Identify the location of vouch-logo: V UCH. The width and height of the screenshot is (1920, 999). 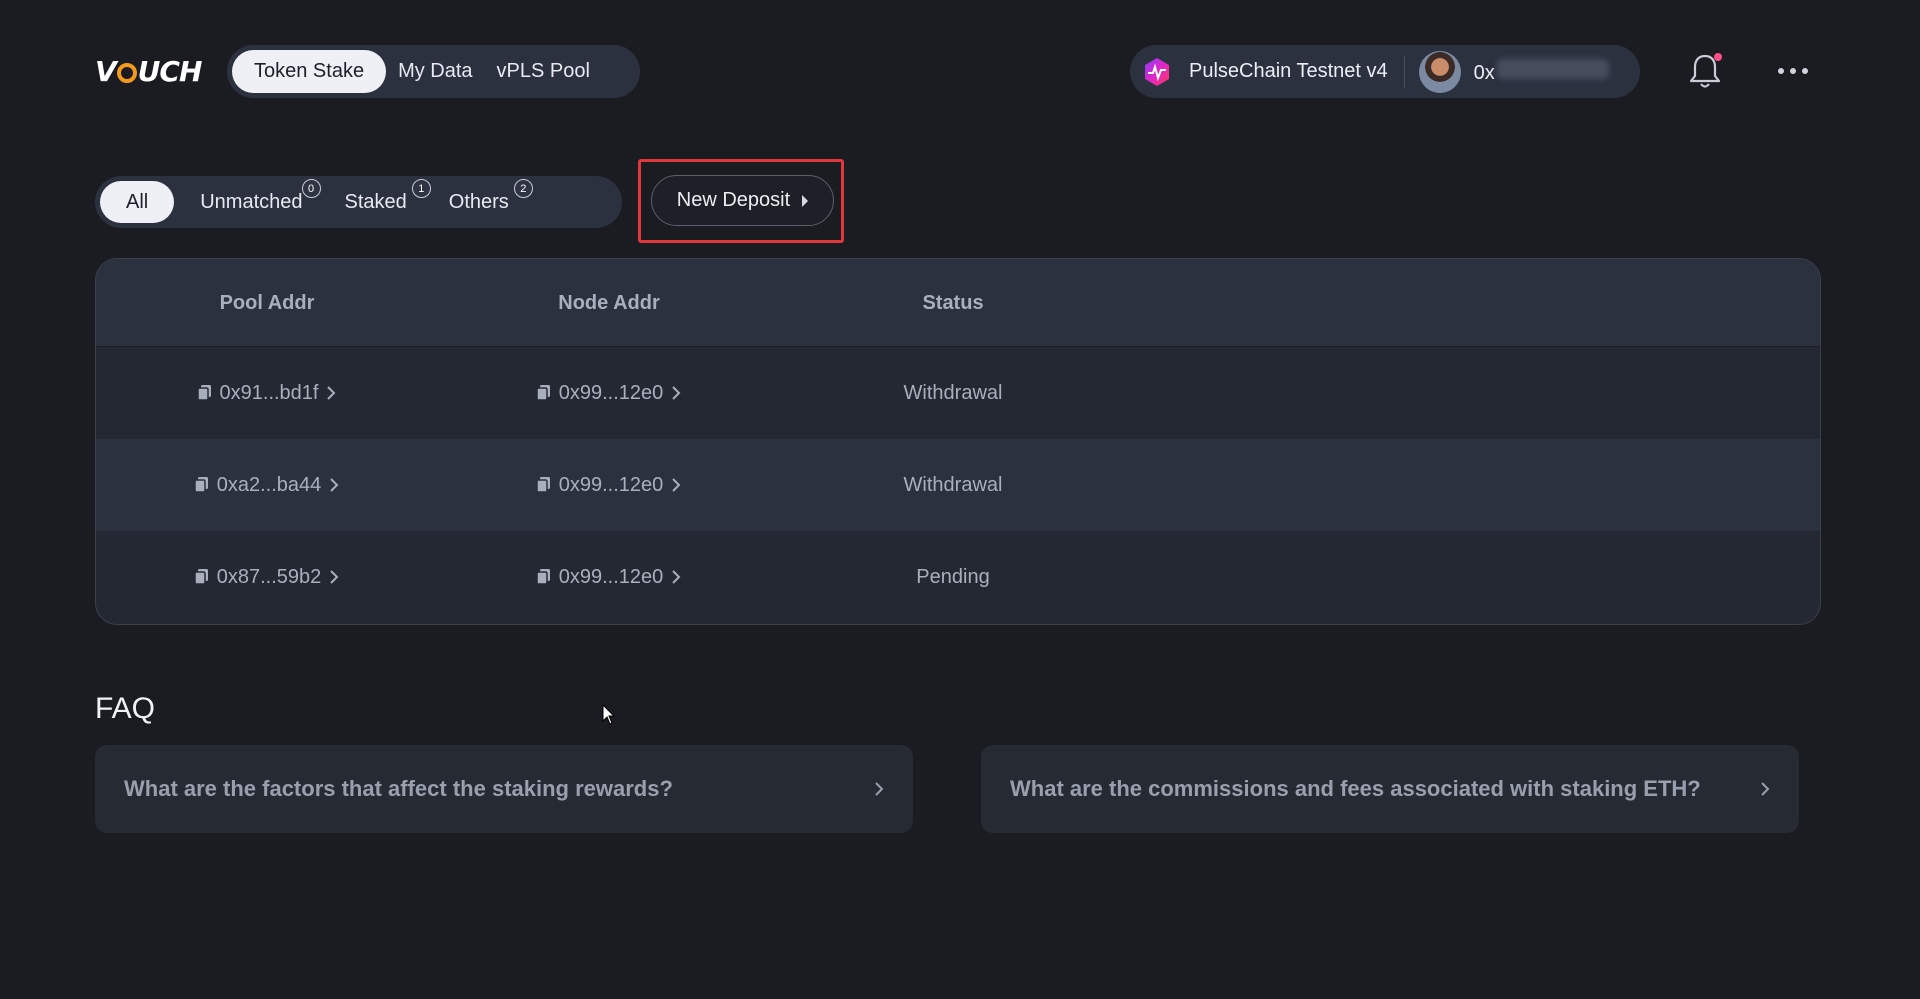
(148, 71).